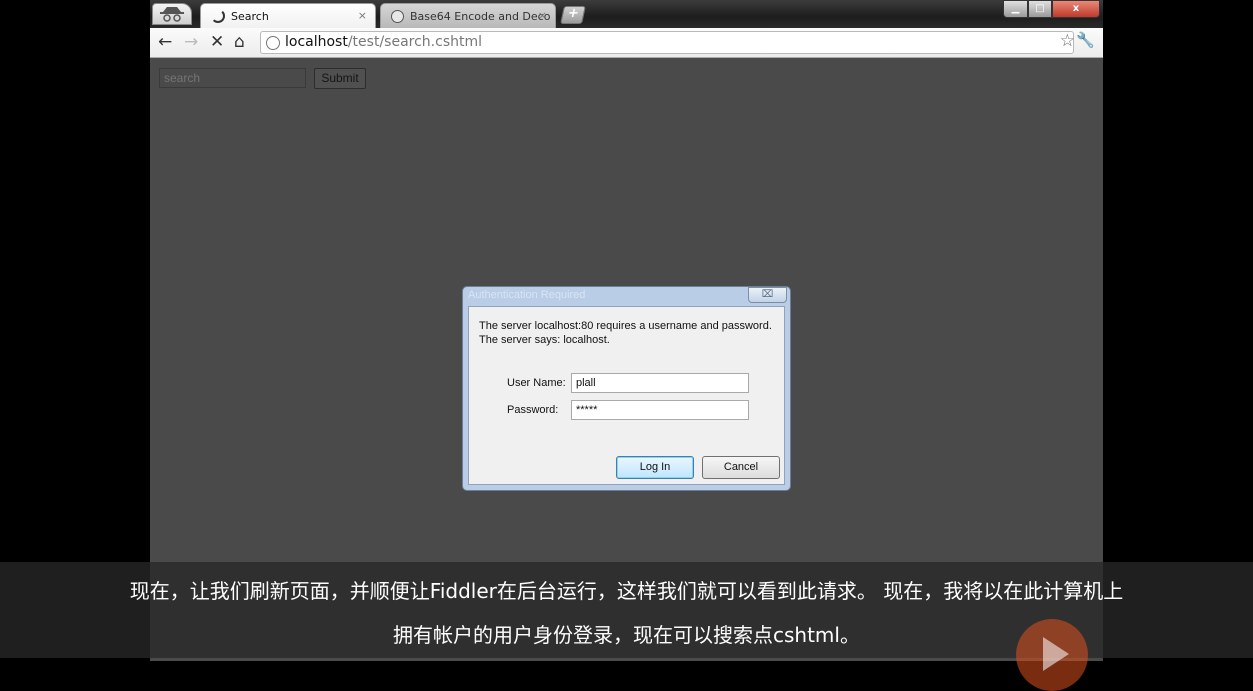  What do you see at coordinates (660, 410) in the screenshot?
I see `password-field: *****` at bounding box center [660, 410].